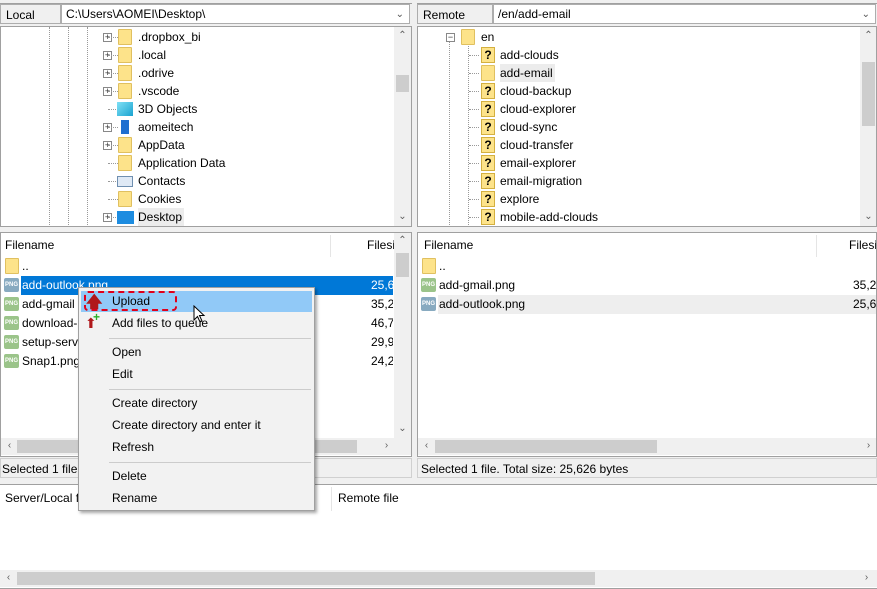 The height and width of the screenshot is (589, 877). What do you see at coordinates (659, 163) in the screenshot?
I see `tree-item: ? email-explorer` at bounding box center [659, 163].